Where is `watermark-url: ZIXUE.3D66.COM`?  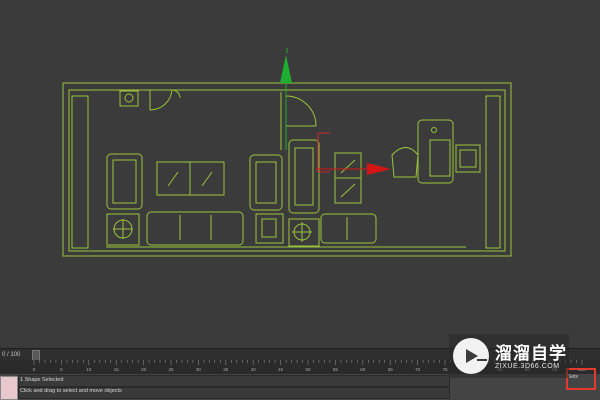
watermark-url: ZIXUE.3D66.COM is located at coordinates (527, 366).